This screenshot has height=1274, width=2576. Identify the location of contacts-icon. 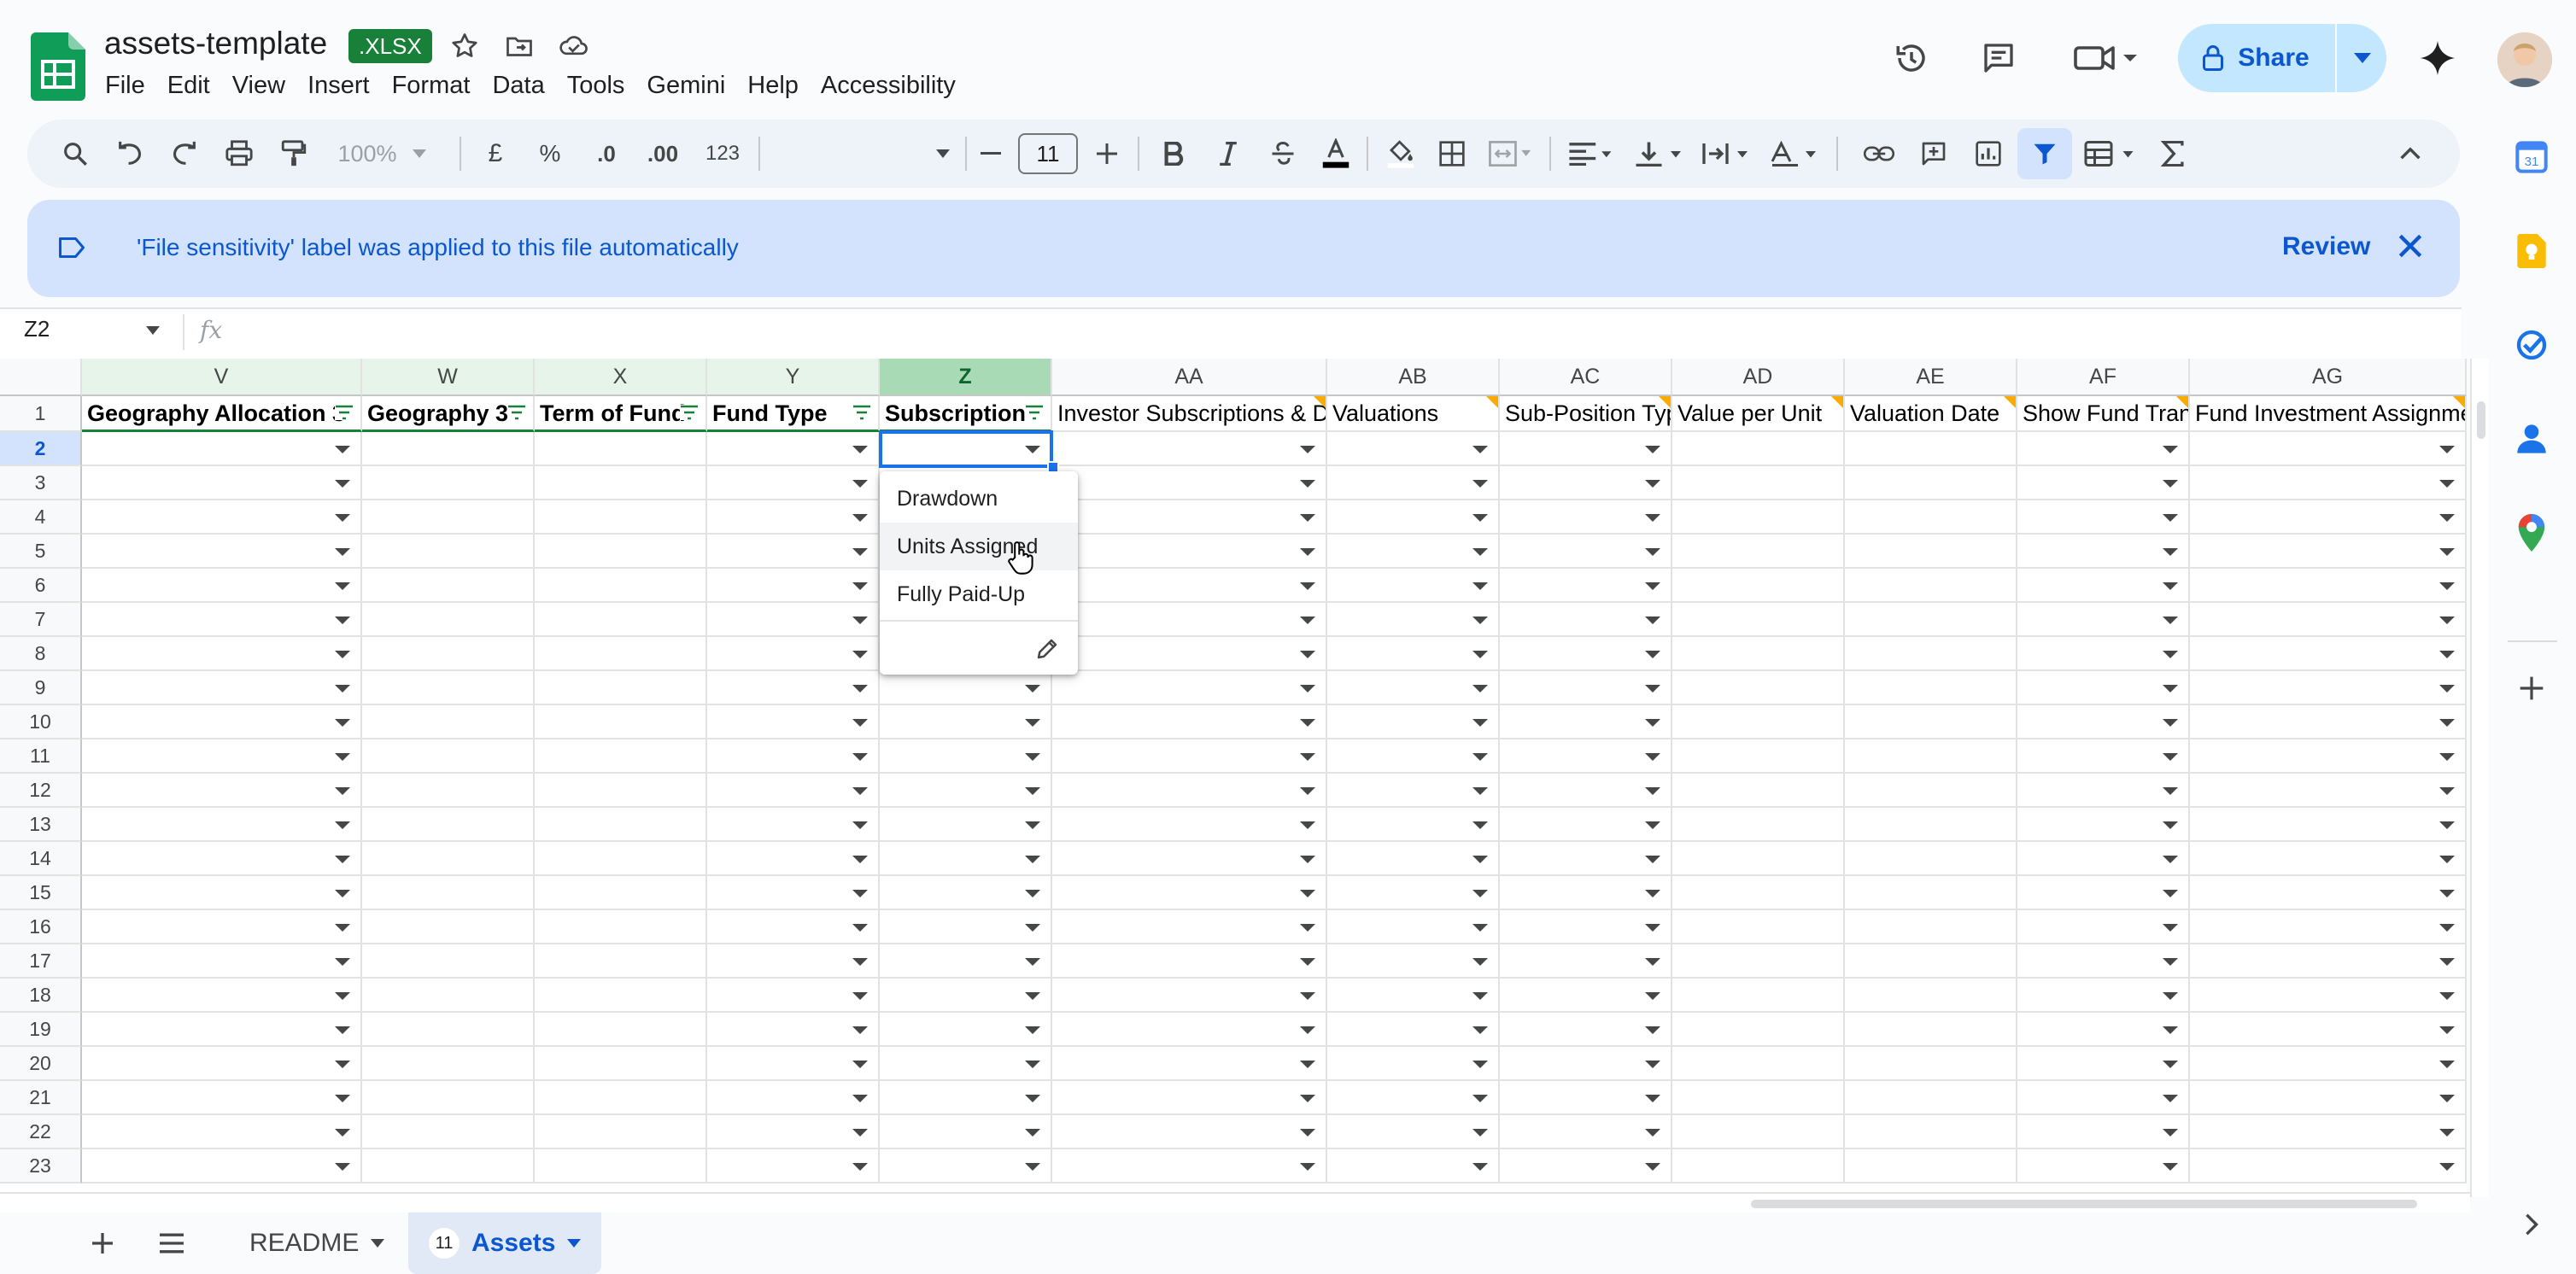
(2531, 438).